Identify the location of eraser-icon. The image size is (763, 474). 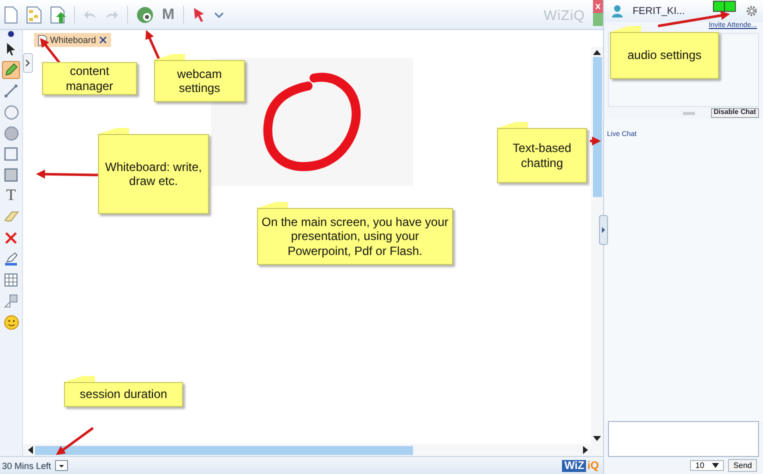
(11, 217).